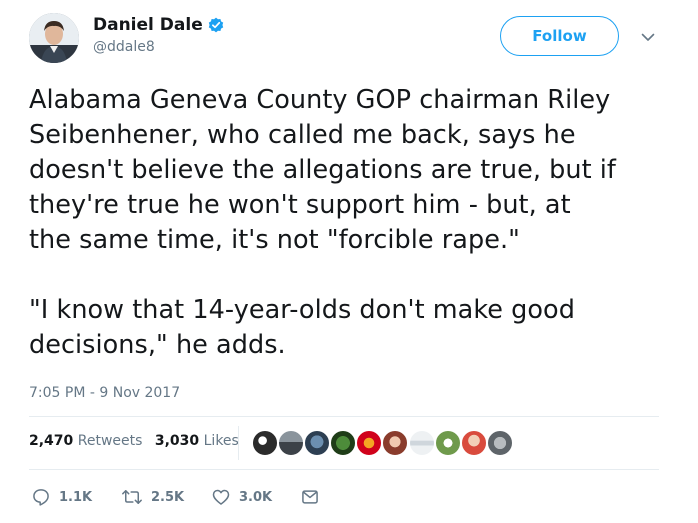 This screenshot has width=698, height=523. I want to click on tweet-stats: 2,470 Retweets 3,030 Likes, so click(138, 441).